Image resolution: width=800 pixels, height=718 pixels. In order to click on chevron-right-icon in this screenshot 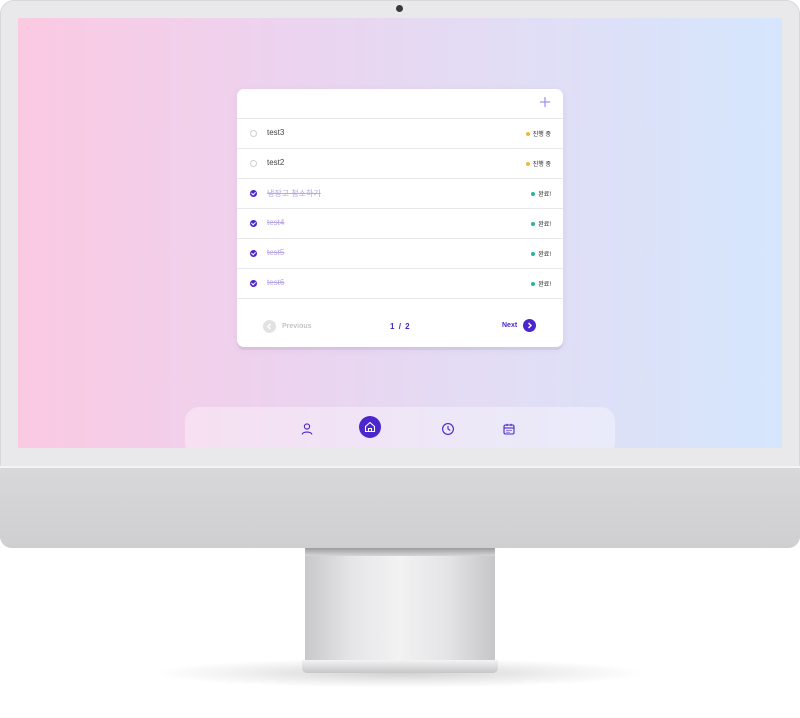, I will do `click(530, 325)`.